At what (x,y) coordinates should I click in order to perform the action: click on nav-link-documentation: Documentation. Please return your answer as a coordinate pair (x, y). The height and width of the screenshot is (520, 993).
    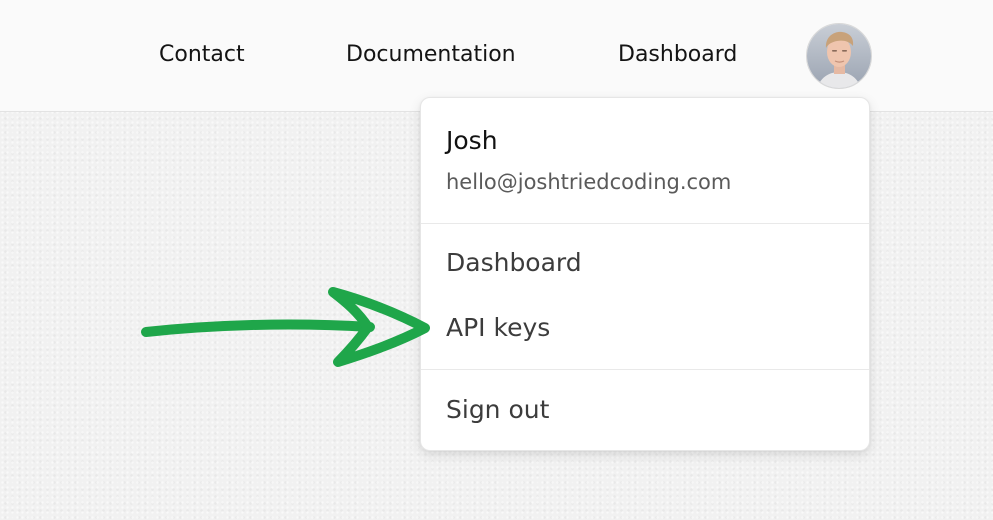
    Looking at the image, I should click on (431, 55).